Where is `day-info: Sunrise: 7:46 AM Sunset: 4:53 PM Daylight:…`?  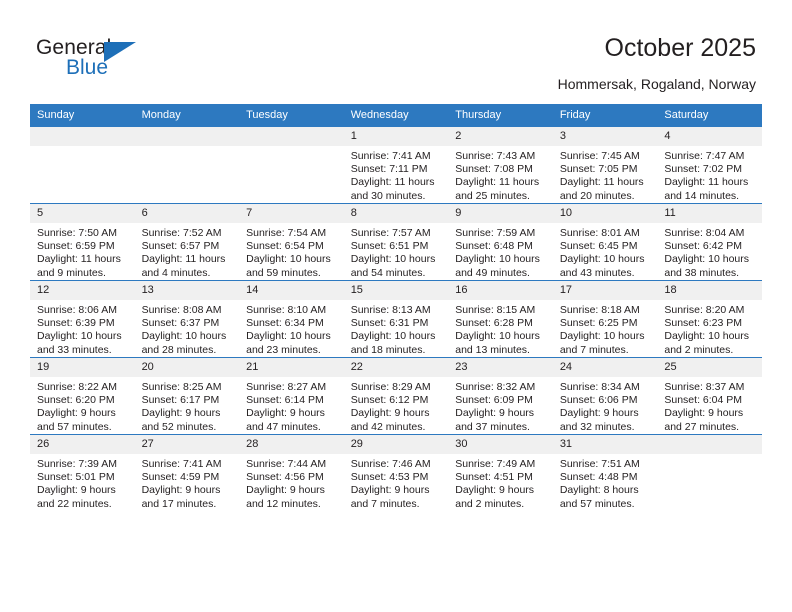 day-info: Sunrise: 7:46 AM Sunset: 4:53 PM Daylight:… is located at coordinates (396, 482).